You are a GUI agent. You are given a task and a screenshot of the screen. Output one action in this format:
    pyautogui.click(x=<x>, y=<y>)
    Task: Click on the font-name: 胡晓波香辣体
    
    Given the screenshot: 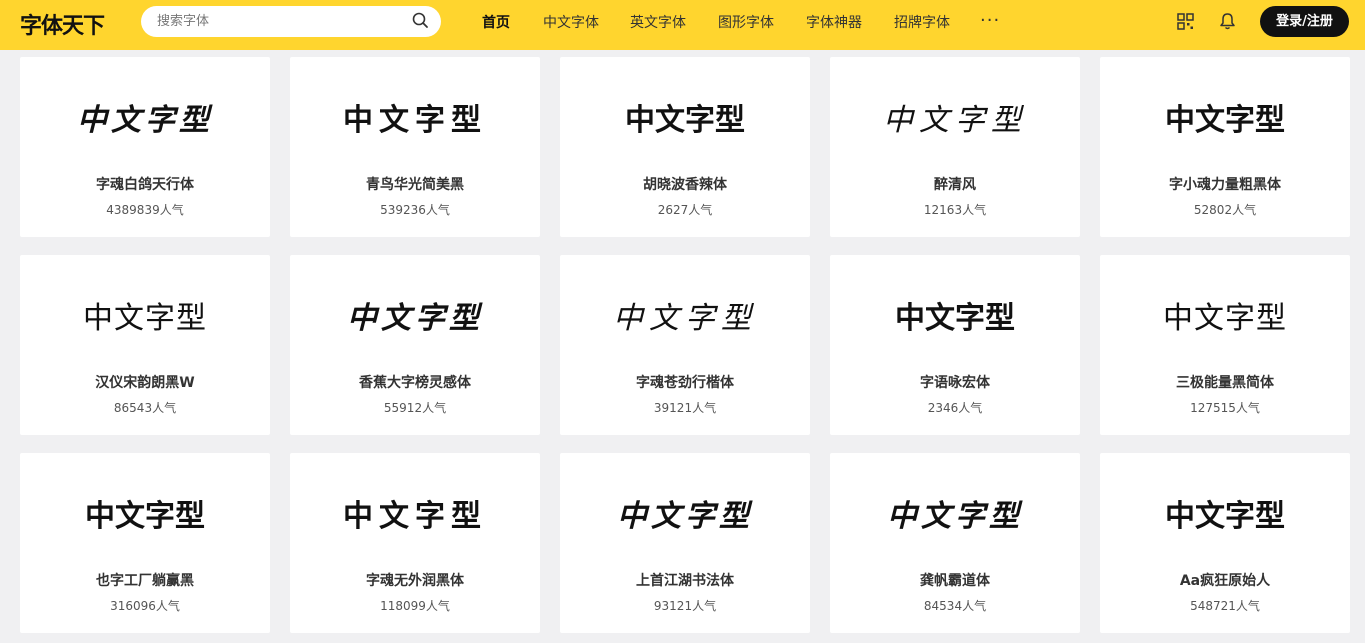 What is the action you would take?
    pyautogui.click(x=685, y=184)
    